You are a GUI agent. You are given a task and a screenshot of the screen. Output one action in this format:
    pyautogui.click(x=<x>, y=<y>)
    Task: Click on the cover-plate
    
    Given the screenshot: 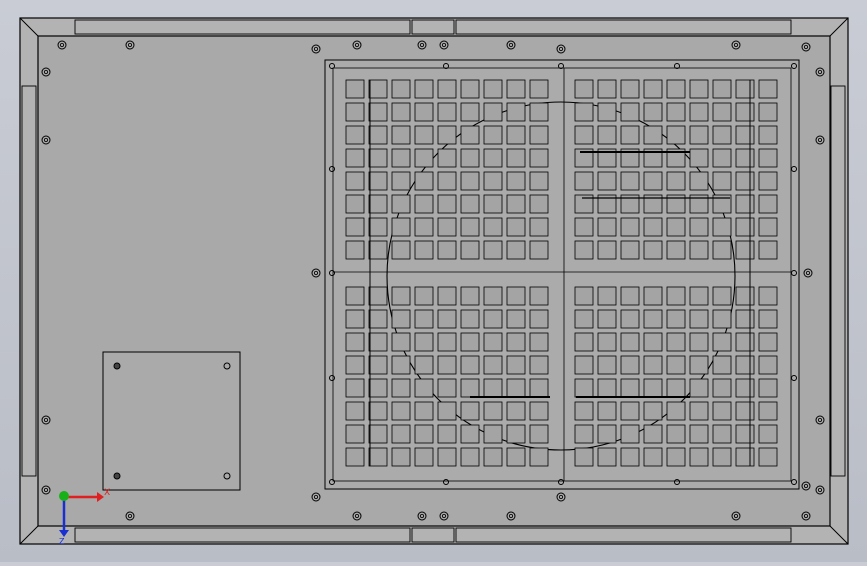 What is the action you would take?
    pyautogui.click(x=171, y=421)
    